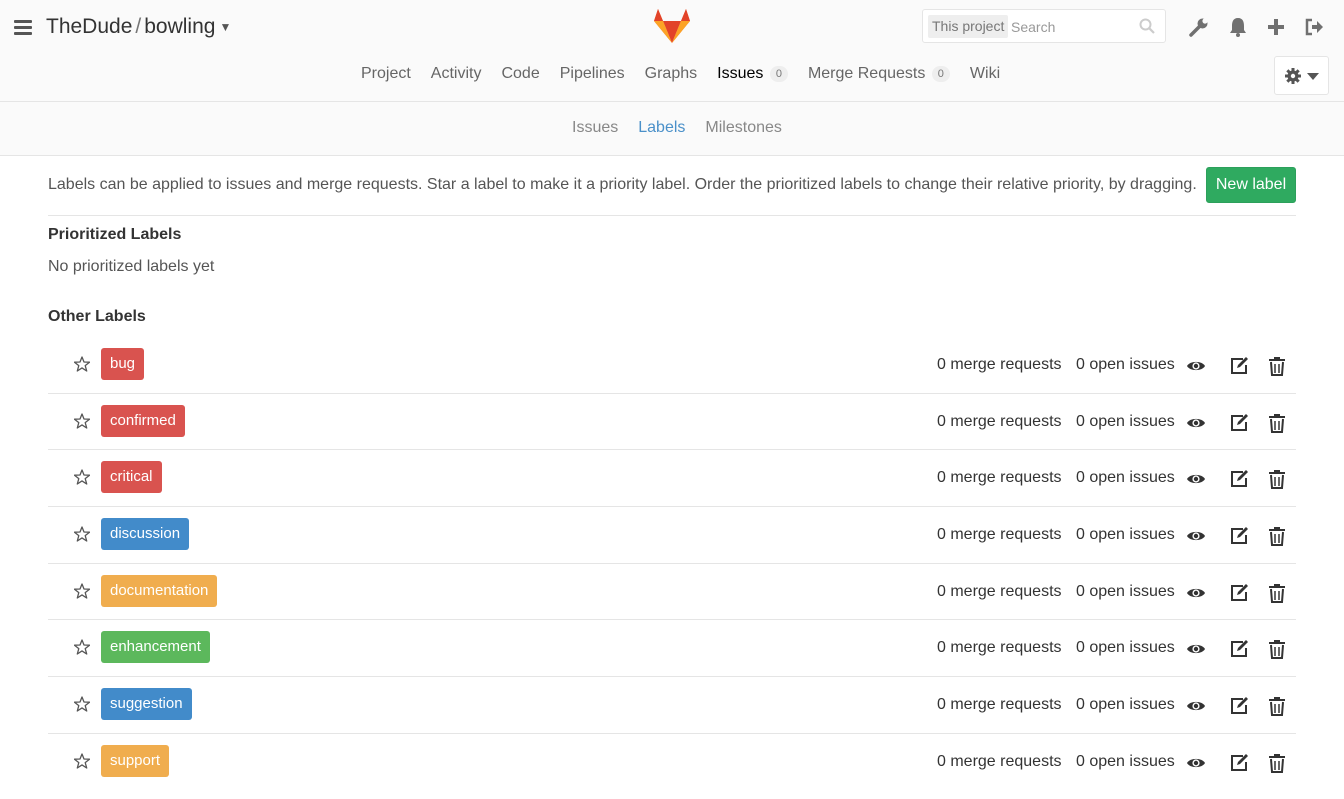 This screenshot has width=1344, height=799. I want to click on project-settings-dropdown, so click(1301, 75).